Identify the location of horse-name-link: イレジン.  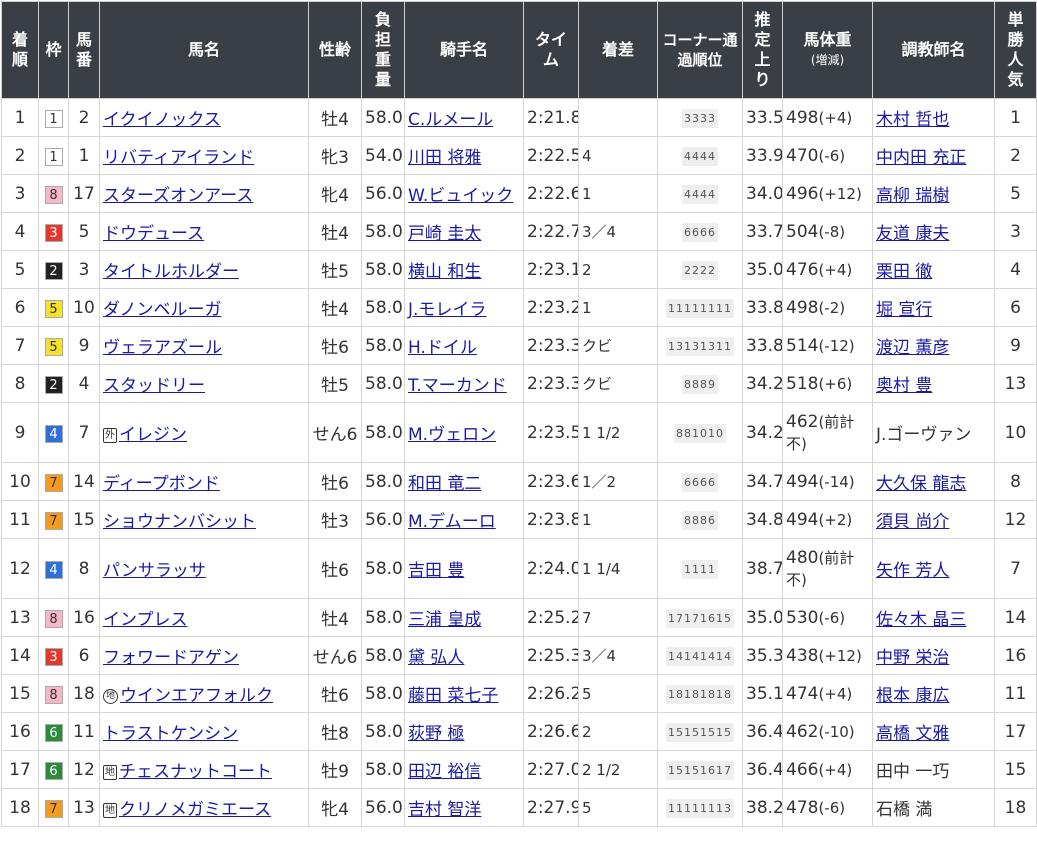
(153, 435).